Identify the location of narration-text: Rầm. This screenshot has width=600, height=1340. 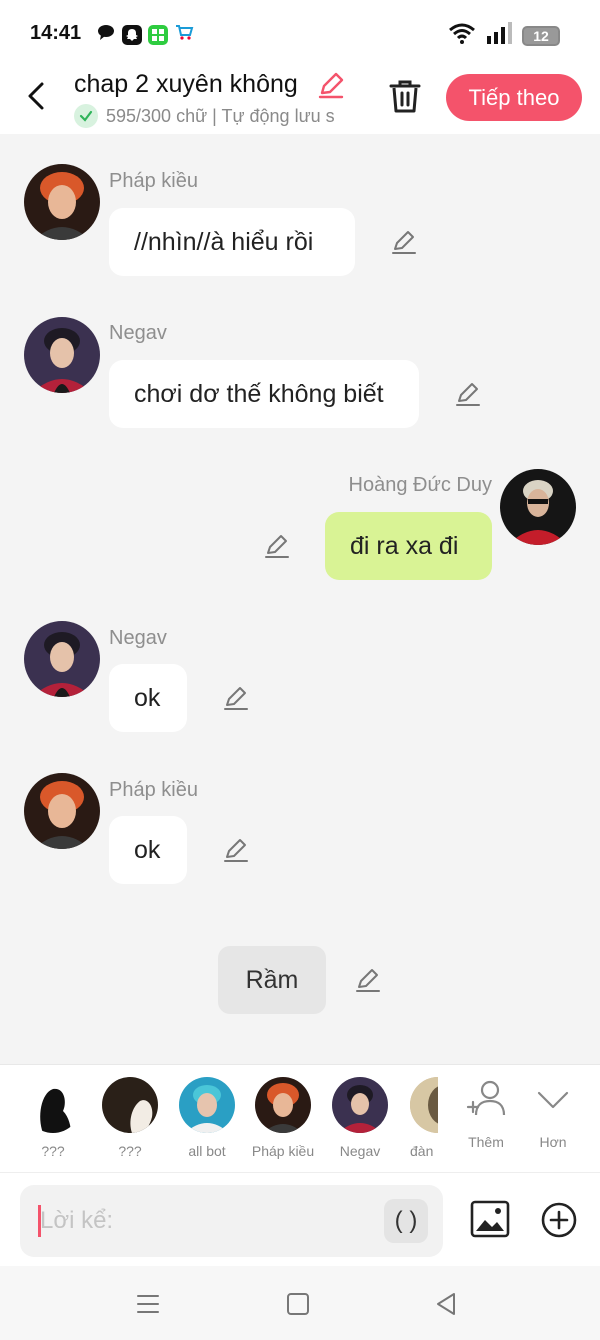
(272, 979).